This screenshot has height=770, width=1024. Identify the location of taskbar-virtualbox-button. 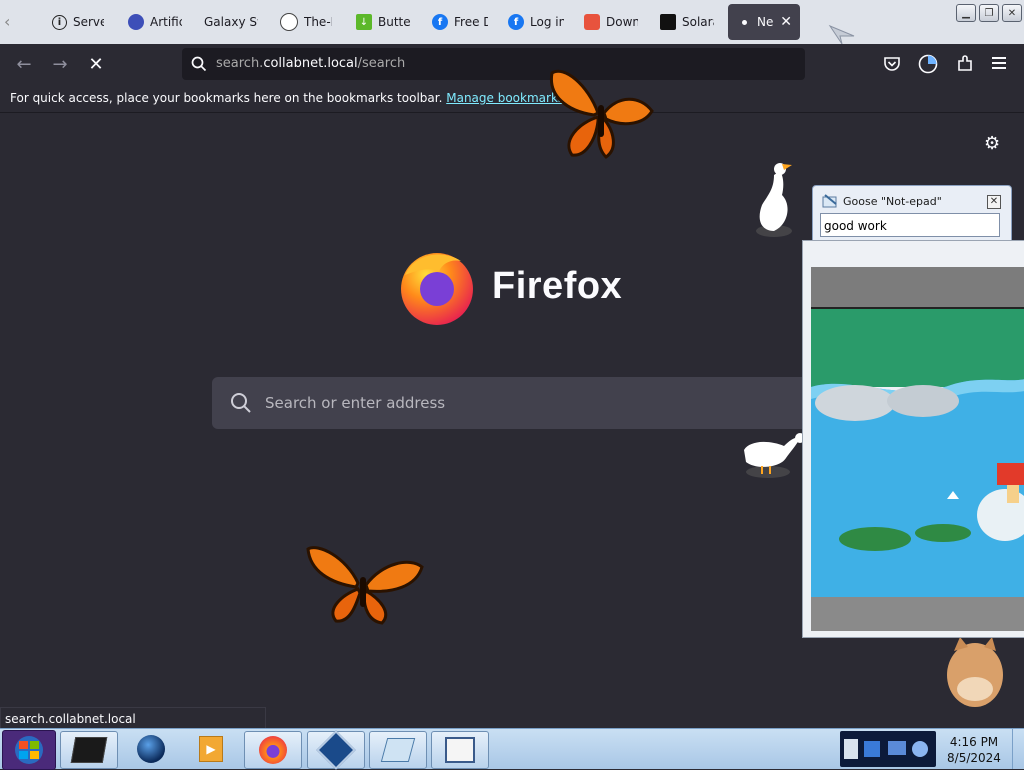
(336, 750).